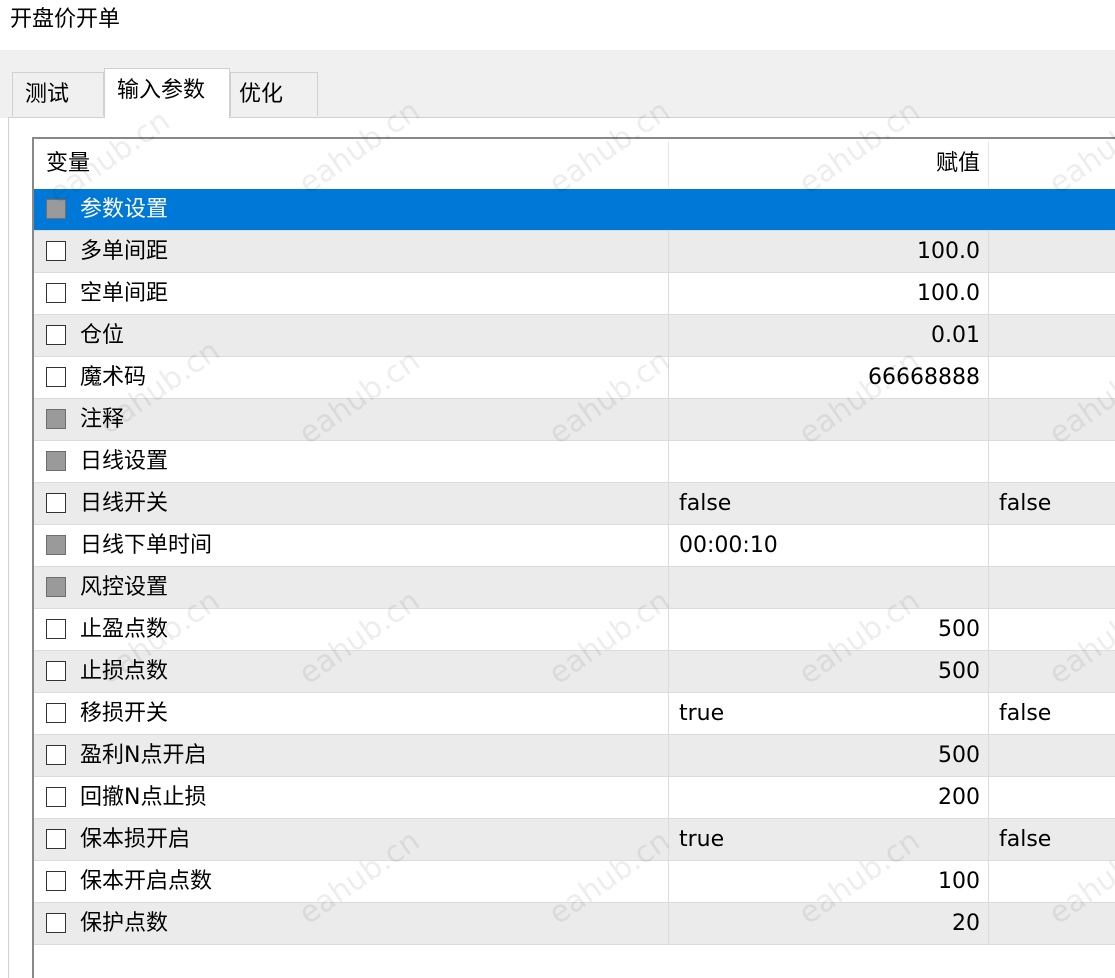 This screenshot has width=1115, height=978. Describe the element at coordinates (574, 840) in the screenshot. I see `table-row: 保本损开启 true false` at that location.